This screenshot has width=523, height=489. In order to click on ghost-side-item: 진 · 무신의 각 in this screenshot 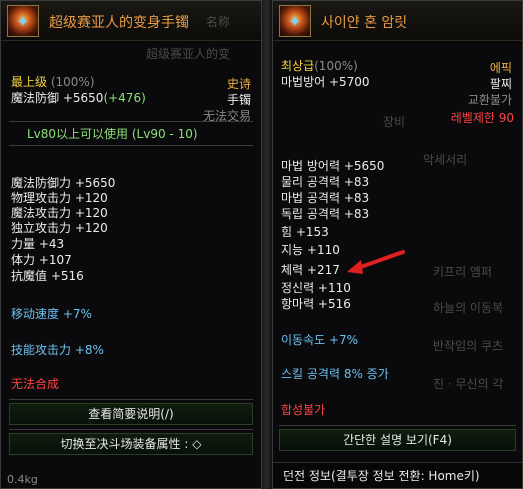, I will do `click(468, 384)`.